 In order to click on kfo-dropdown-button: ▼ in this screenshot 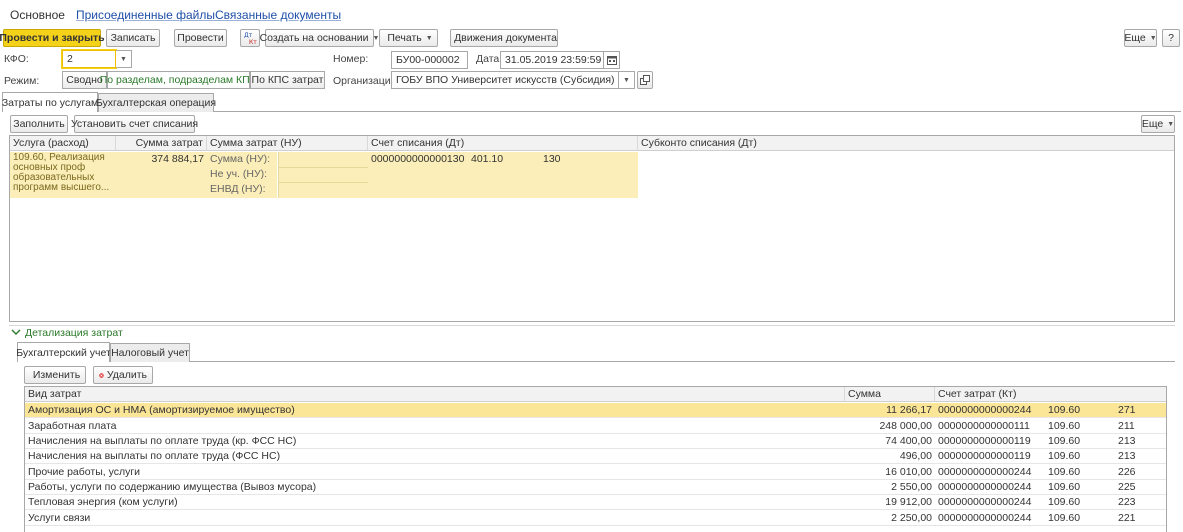, I will do `click(124, 59)`.